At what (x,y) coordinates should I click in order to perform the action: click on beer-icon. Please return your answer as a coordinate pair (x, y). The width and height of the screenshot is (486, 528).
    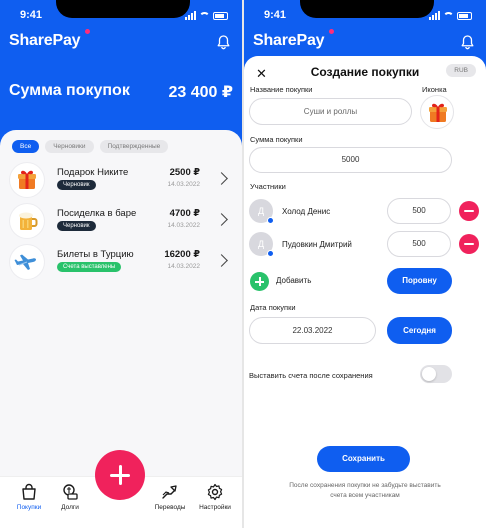
    Looking at the image, I should click on (27, 221).